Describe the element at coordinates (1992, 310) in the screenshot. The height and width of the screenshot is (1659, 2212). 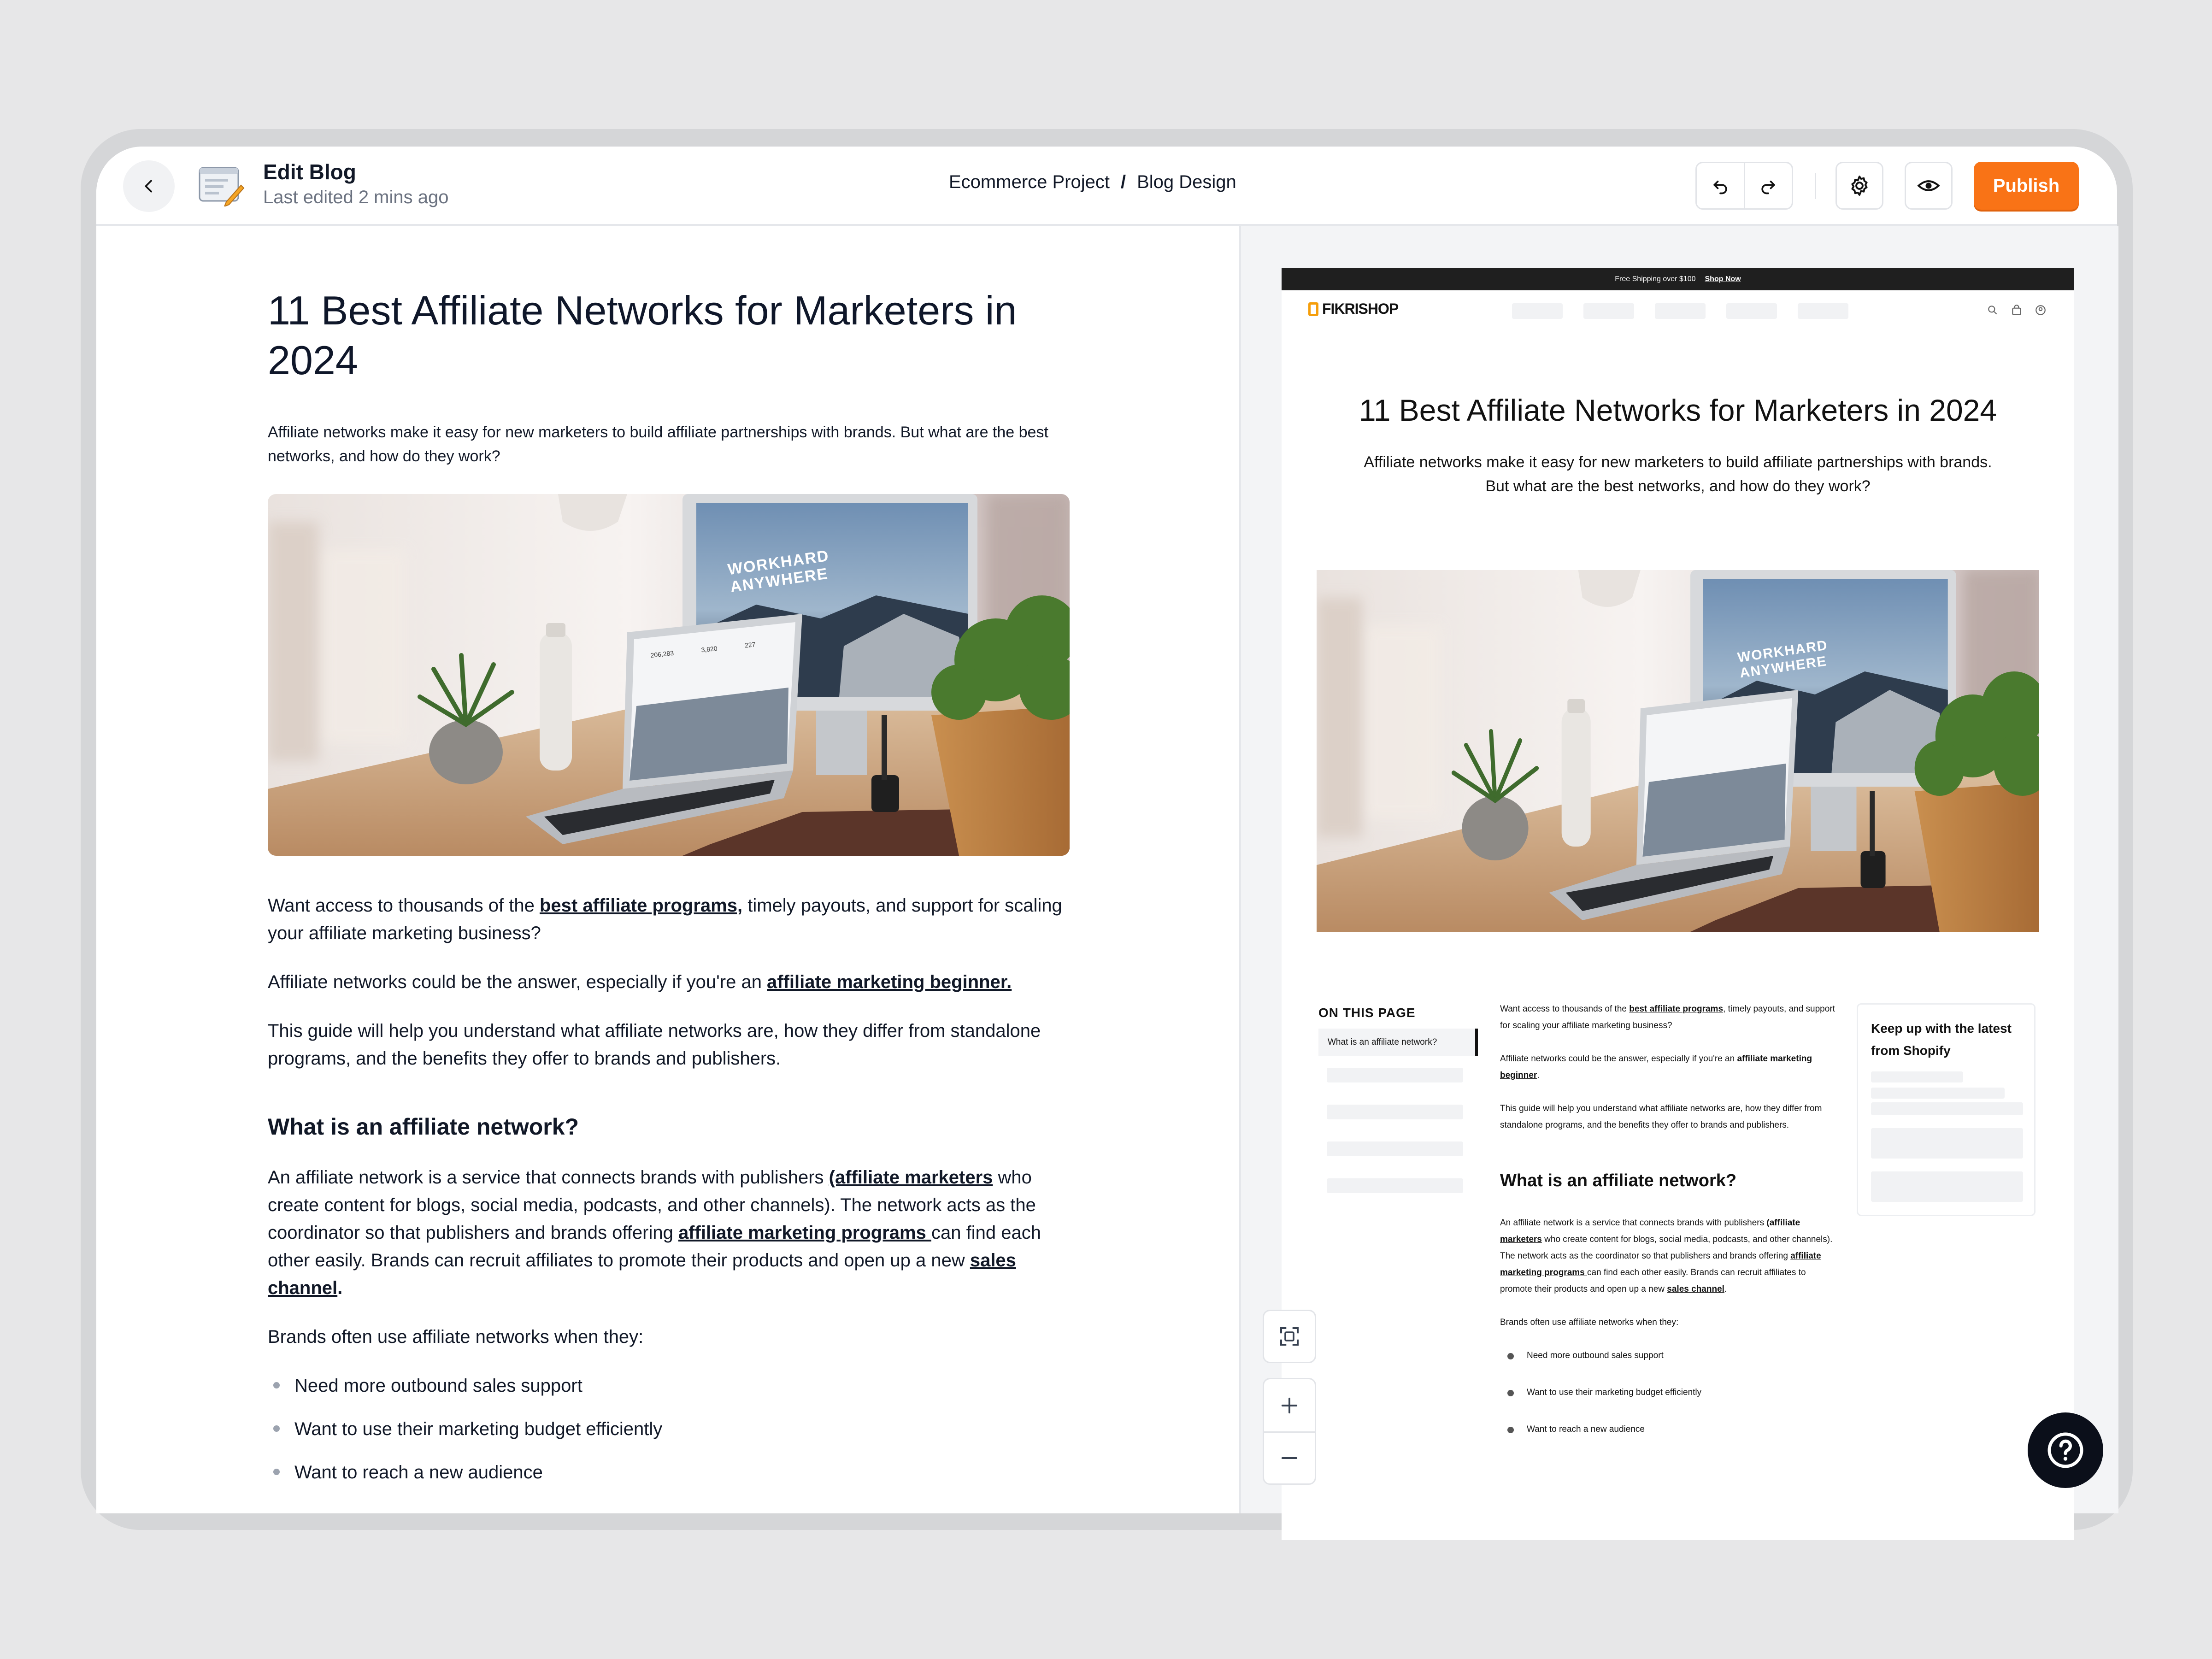
I see `search-icon` at that location.